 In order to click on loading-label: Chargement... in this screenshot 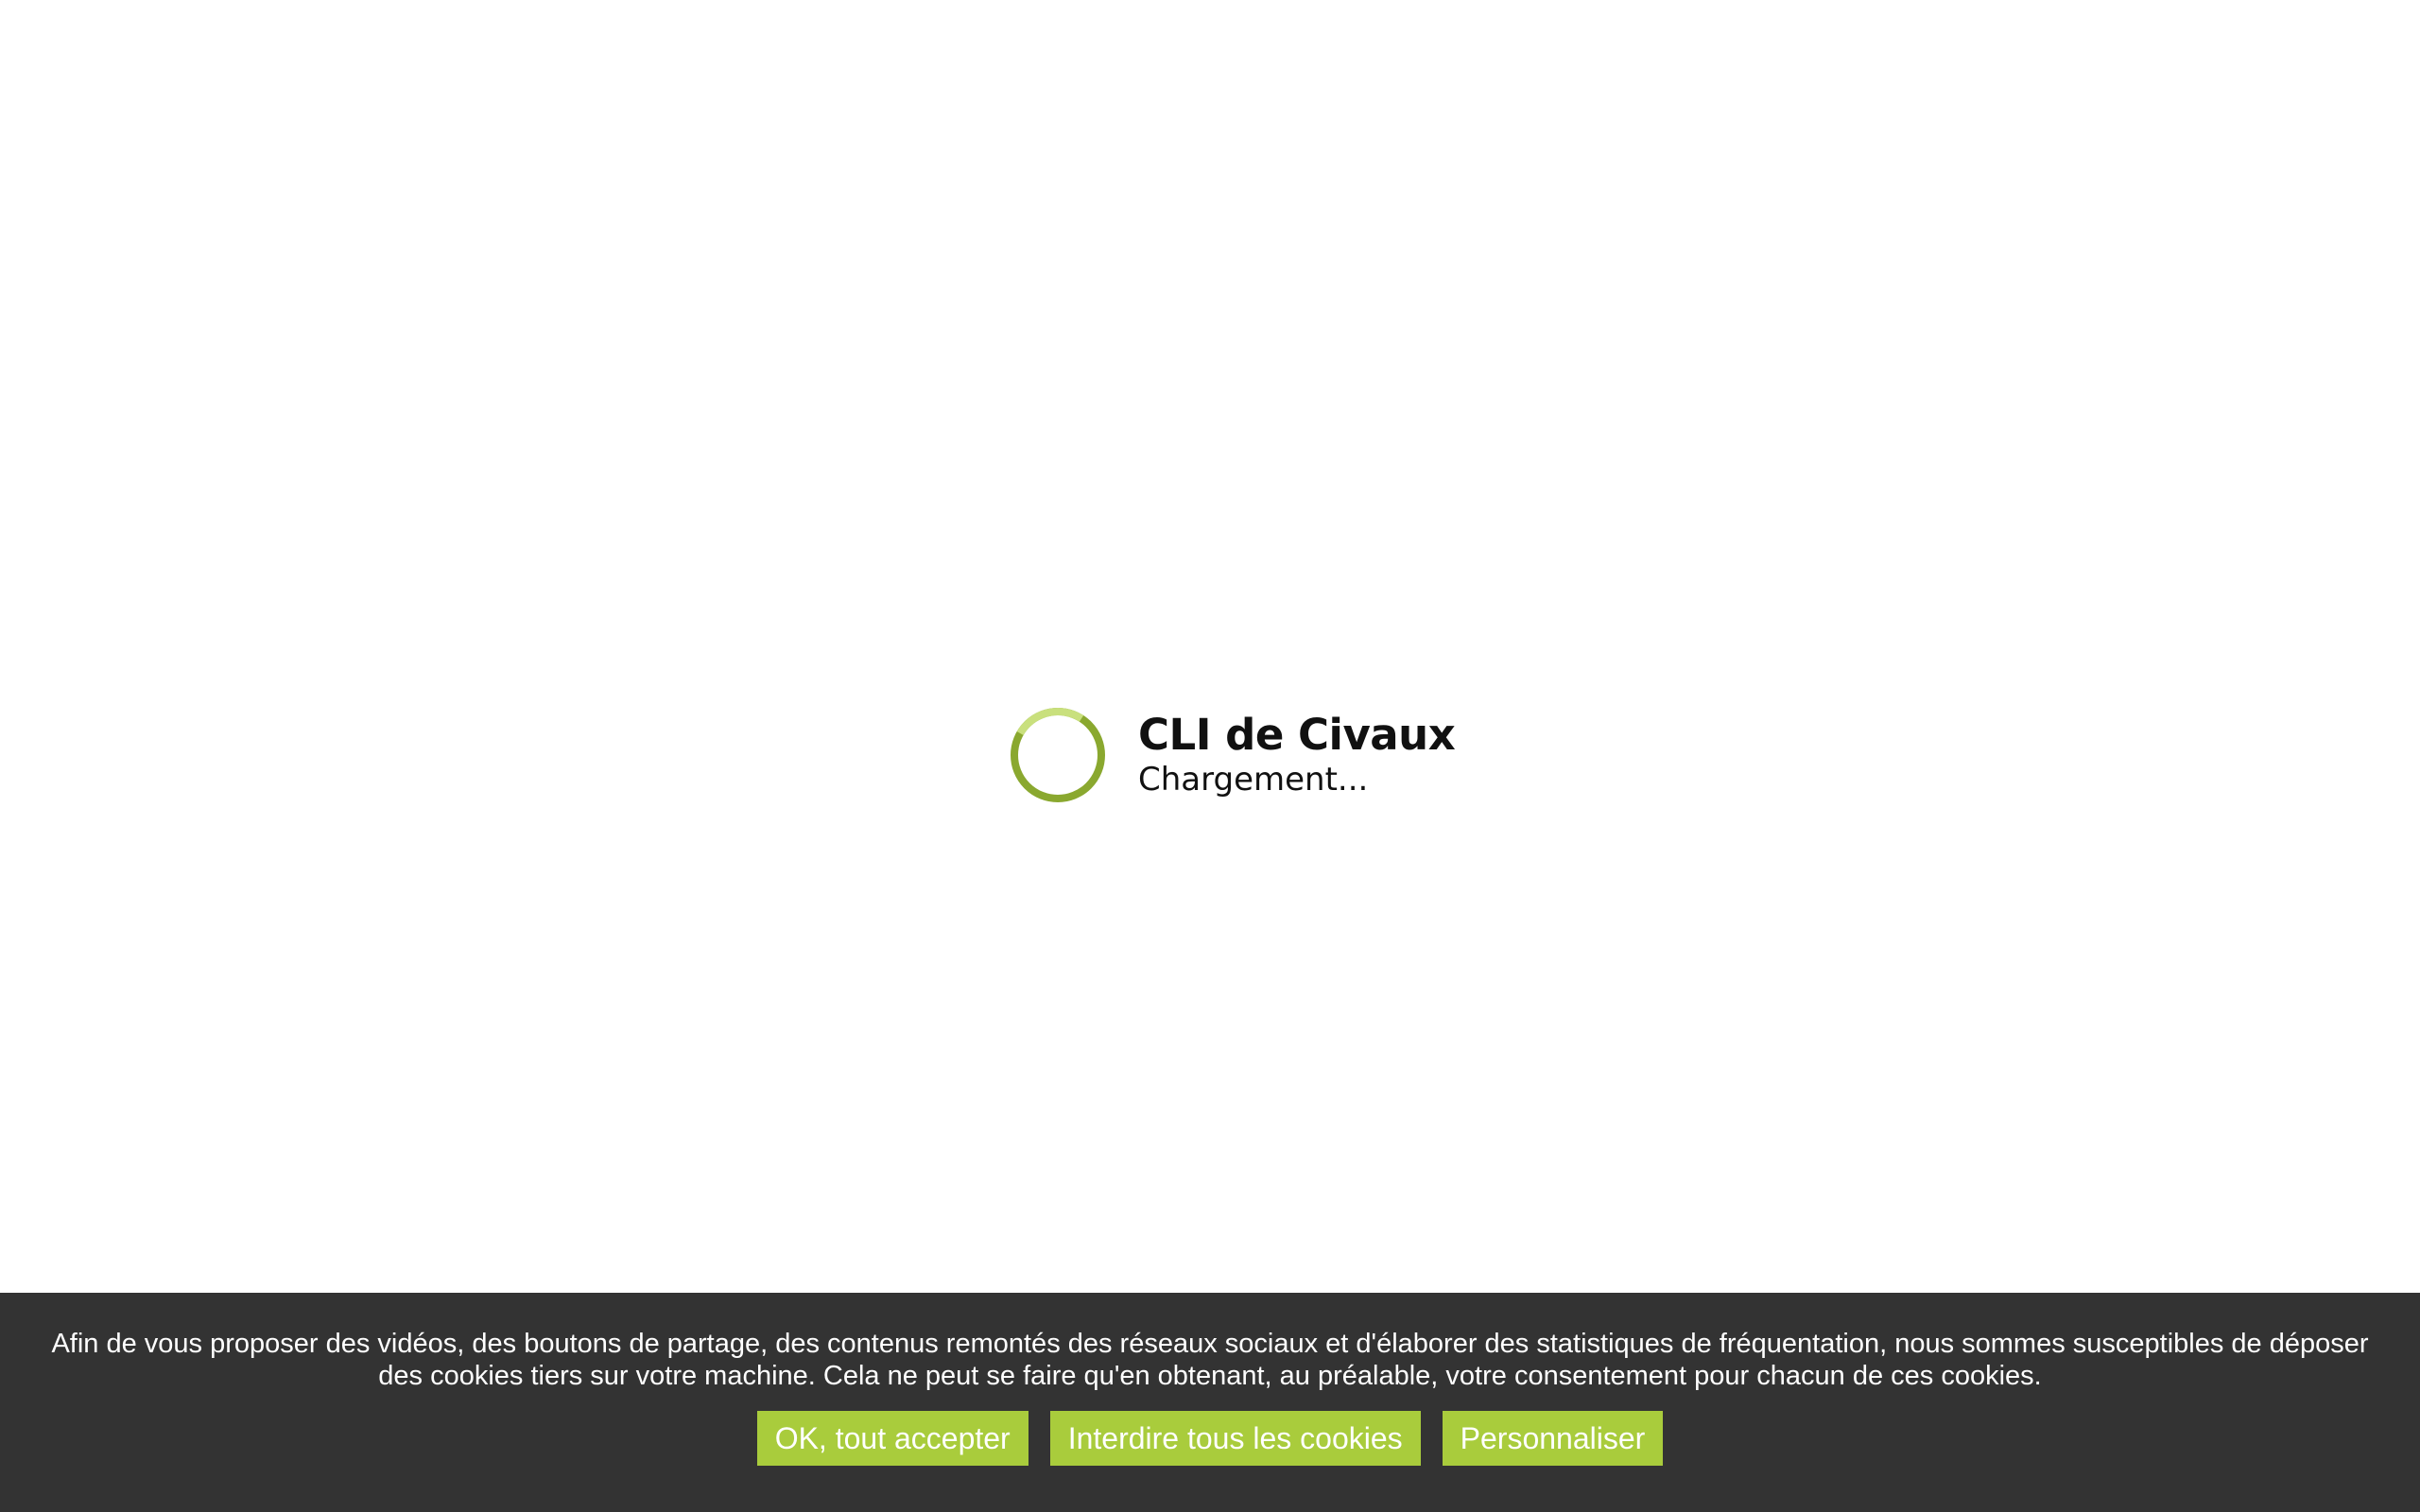, I will do `click(1253, 780)`.